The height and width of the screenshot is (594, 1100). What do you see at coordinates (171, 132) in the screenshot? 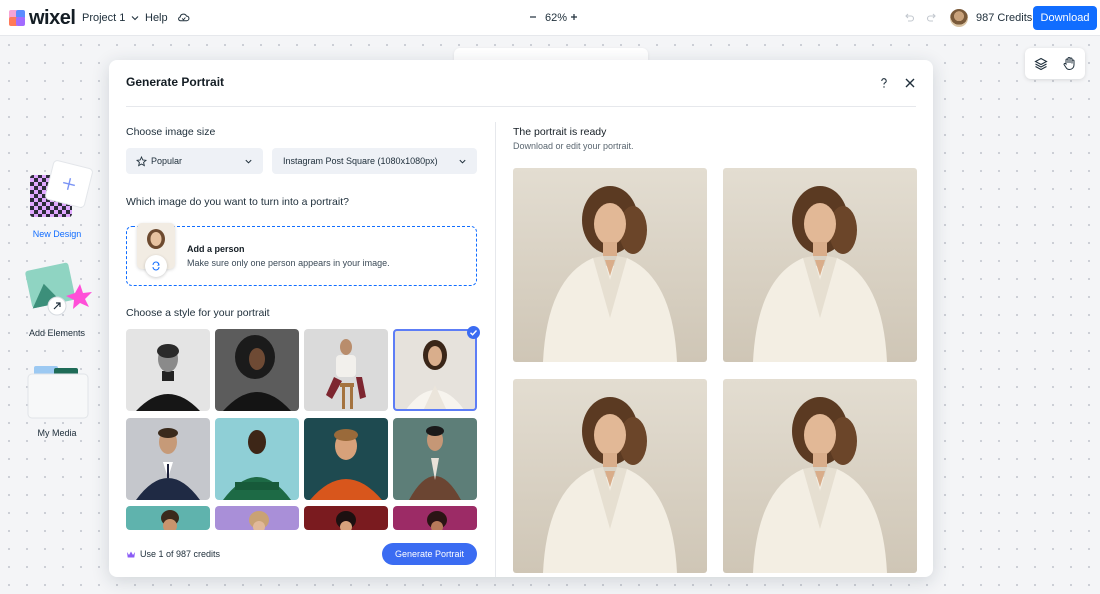
I see `size-section-label: Choose image size` at bounding box center [171, 132].